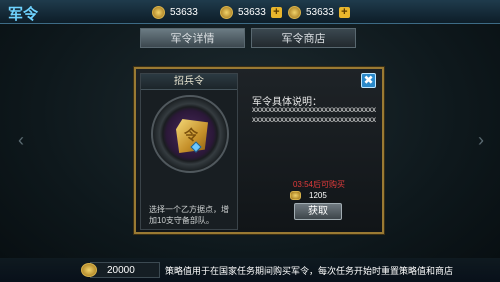 Image resolution: width=500 pixels, height=282 pixels. I want to click on close-button: ✖, so click(368, 80).